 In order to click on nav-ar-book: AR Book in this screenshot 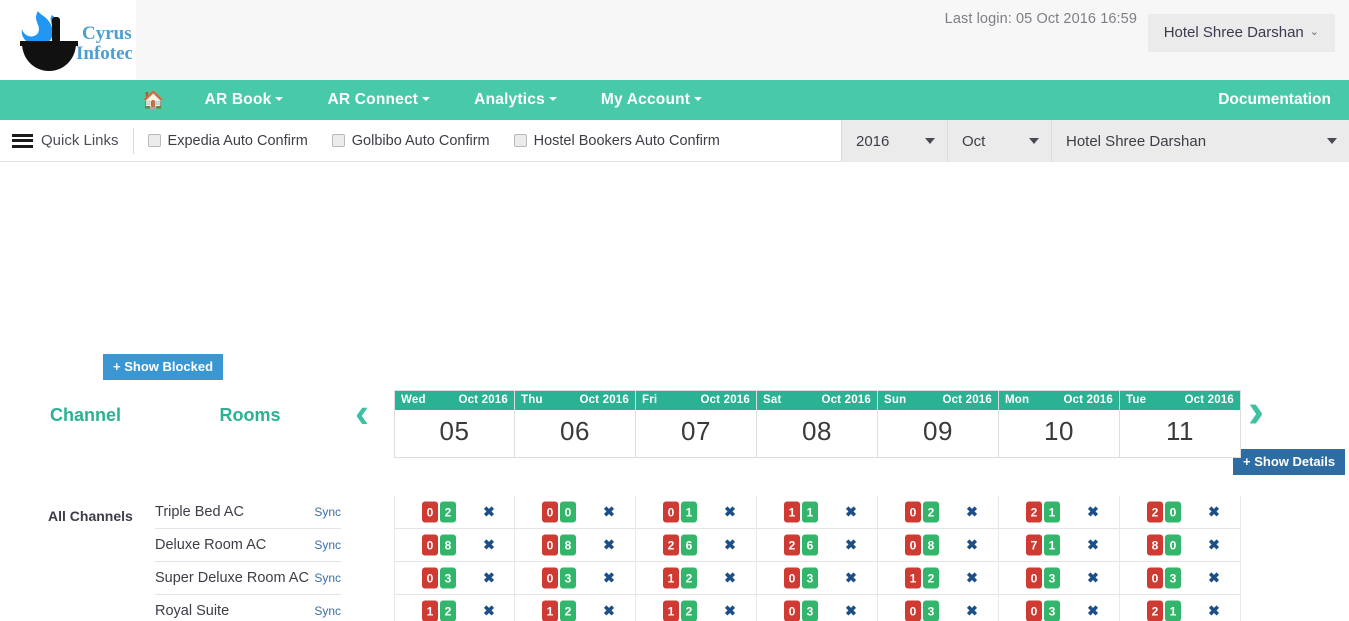, I will do `click(244, 100)`.